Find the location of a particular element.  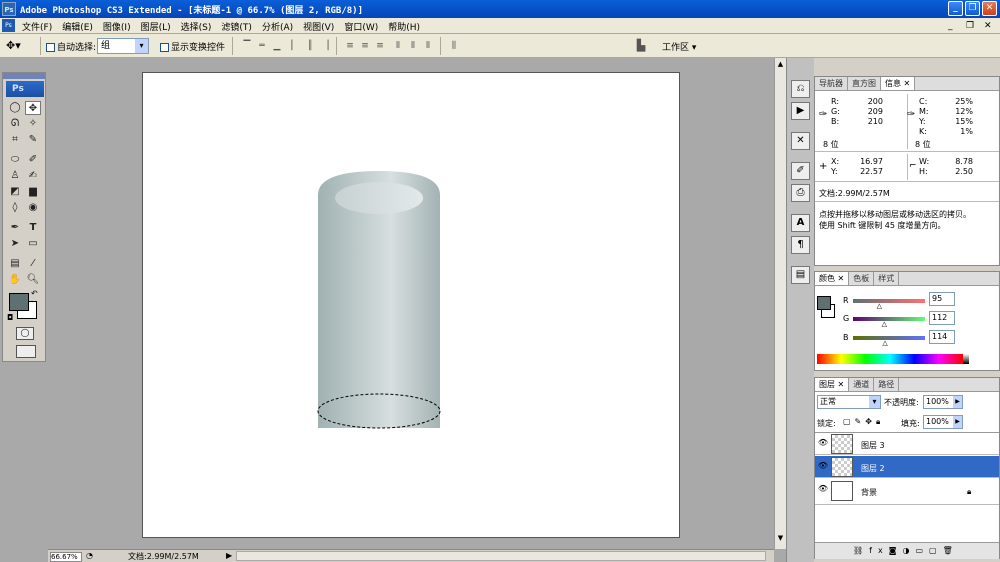

foreground-color-chip is located at coordinates (19, 302).